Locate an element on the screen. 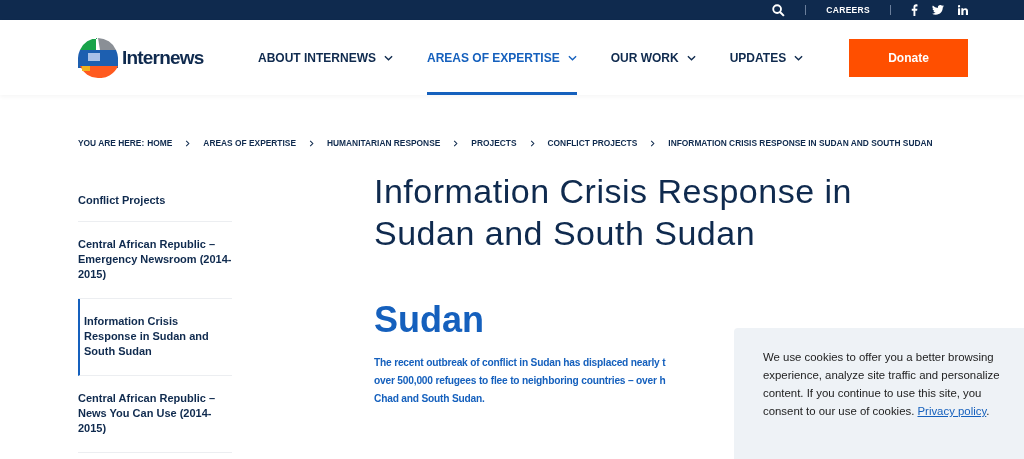  facebook-icon is located at coordinates (914, 10).